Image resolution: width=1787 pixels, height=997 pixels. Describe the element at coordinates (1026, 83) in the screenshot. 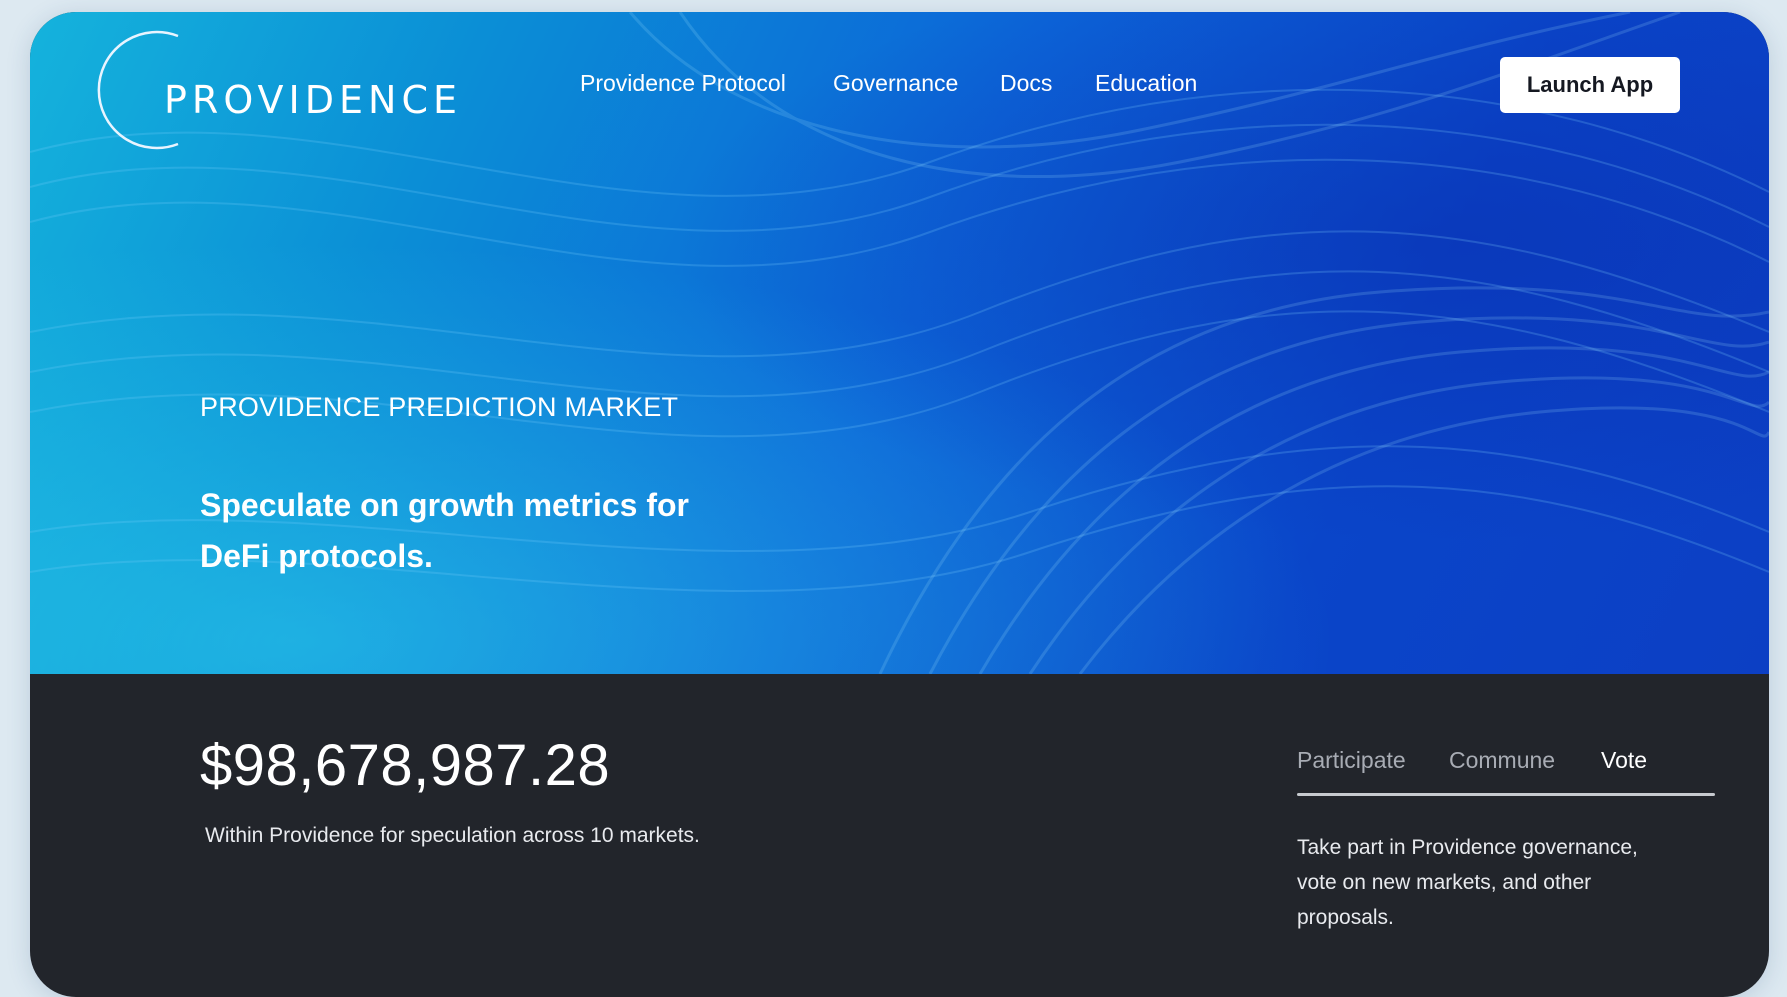

I see `nav-docs: Docs` at that location.